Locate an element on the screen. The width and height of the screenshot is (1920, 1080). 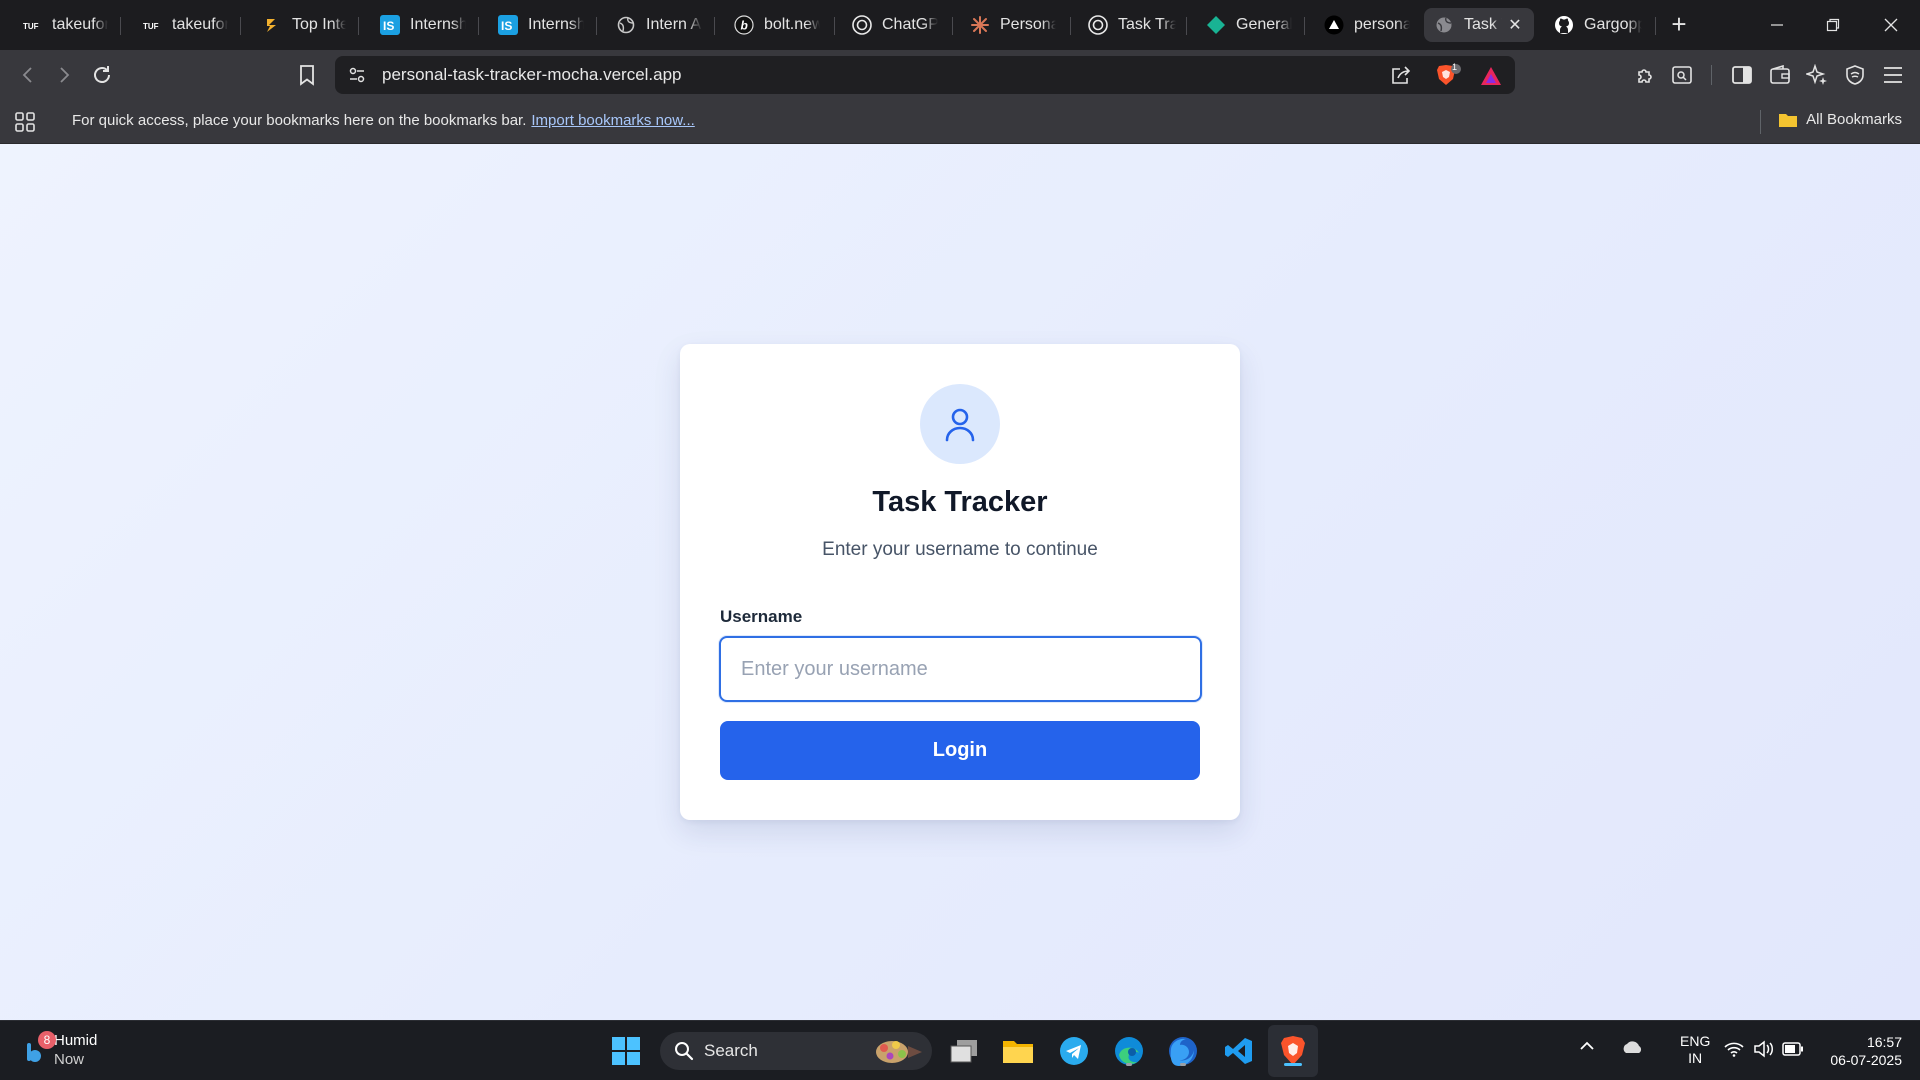
brave-browser-icon is located at coordinates (1293, 1051).